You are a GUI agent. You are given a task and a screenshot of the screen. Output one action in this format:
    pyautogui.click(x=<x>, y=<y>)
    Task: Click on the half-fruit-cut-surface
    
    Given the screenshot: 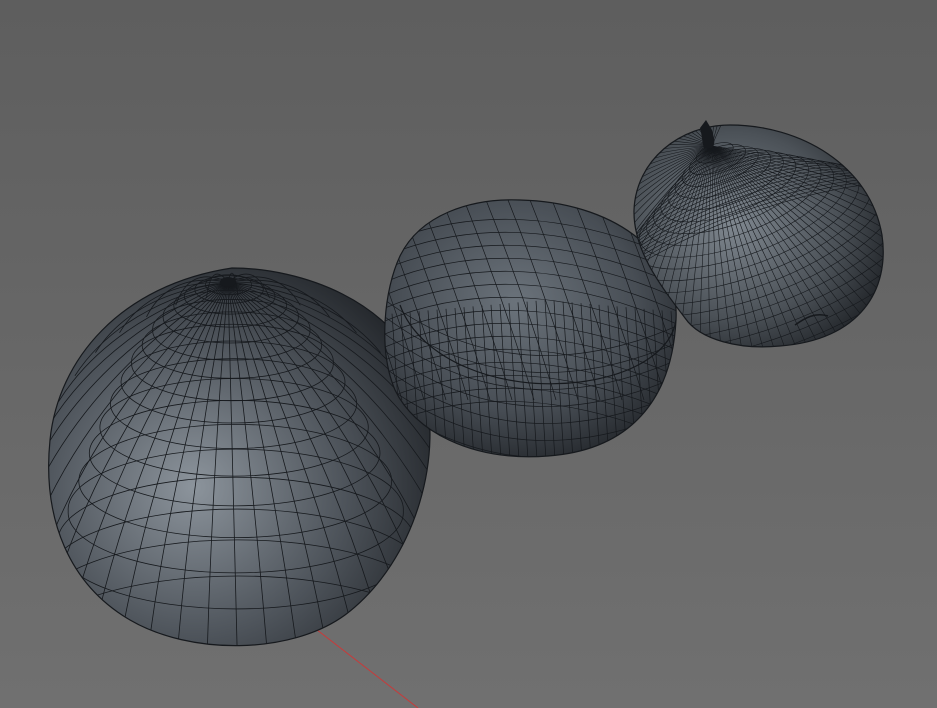 What is the action you would take?
    pyautogui.click(x=530, y=328)
    